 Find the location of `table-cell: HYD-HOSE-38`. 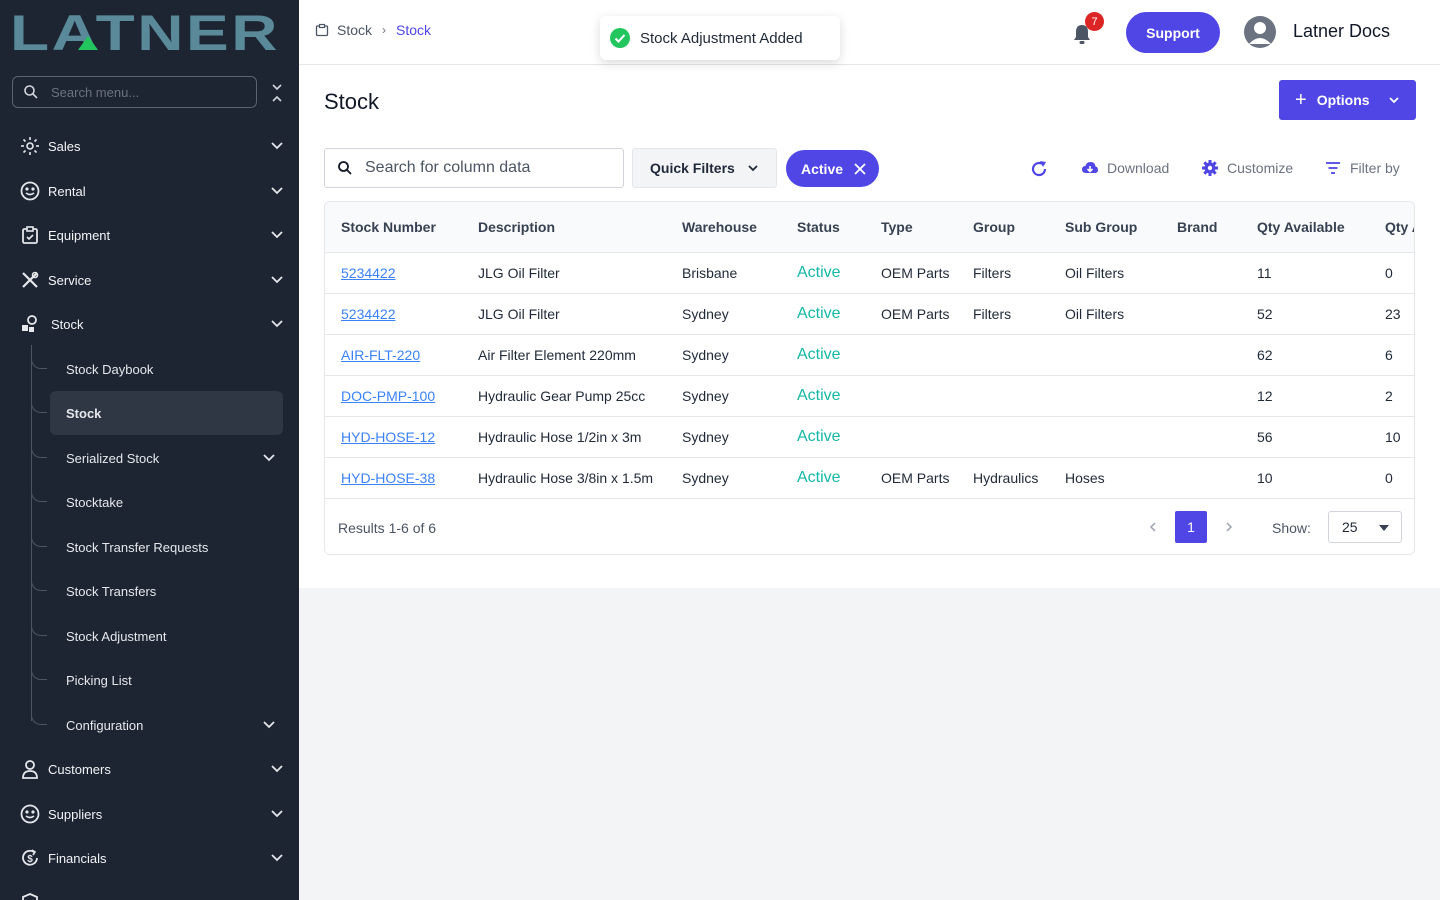

table-cell: HYD-HOSE-38 is located at coordinates (393, 477).